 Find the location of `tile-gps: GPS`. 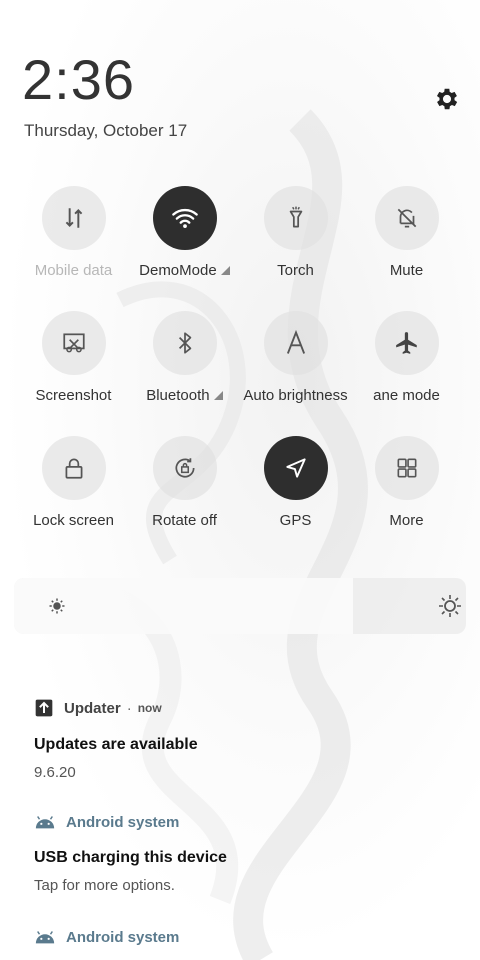

tile-gps: GPS is located at coordinates (295, 482).